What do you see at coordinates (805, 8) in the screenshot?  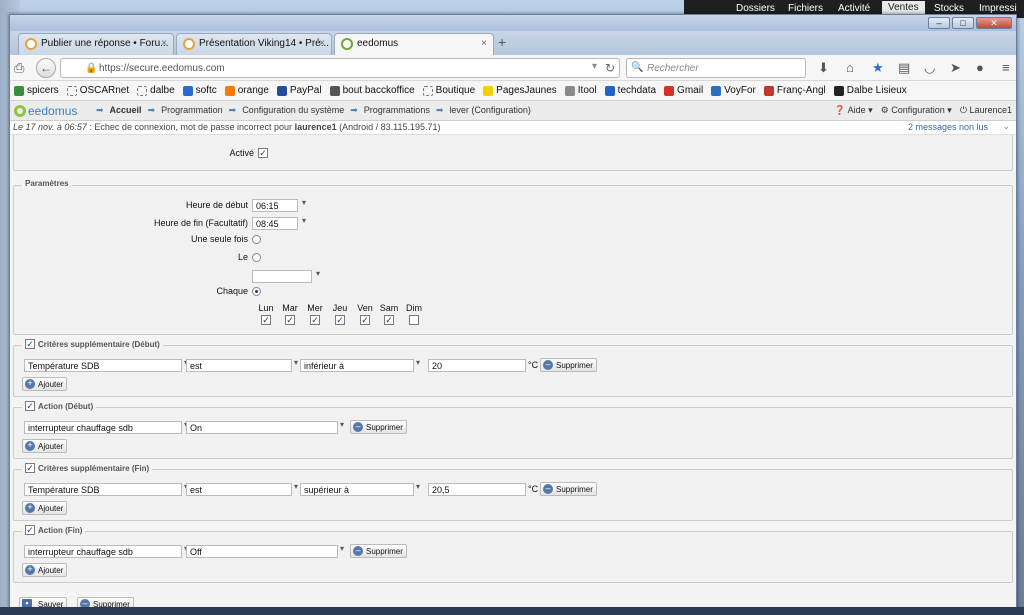 I see `menu-fichiers: Fichiers` at bounding box center [805, 8].